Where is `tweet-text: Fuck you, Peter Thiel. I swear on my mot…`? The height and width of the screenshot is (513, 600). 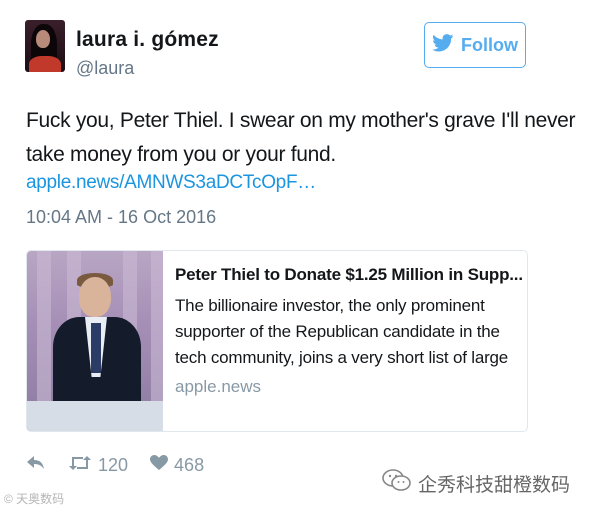 tweet-text: Fuck you, Peter Thiel. I swear on my mot… is located at coordinates (301, 138).